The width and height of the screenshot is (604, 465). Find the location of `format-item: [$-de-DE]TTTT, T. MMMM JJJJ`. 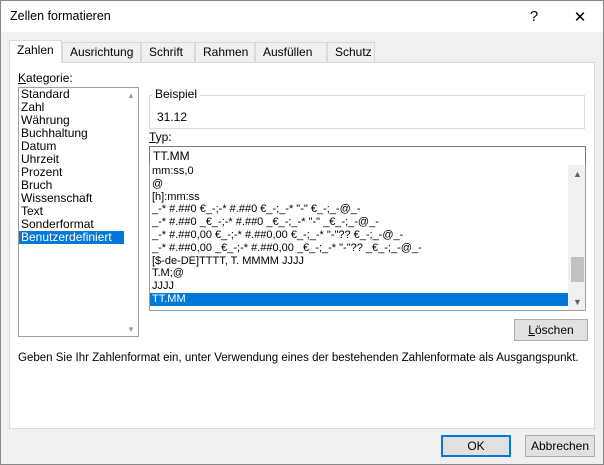

format-item: [$-de-DE]TTTT, T. MMMM JJJJ is located at coordinates (367, 261).